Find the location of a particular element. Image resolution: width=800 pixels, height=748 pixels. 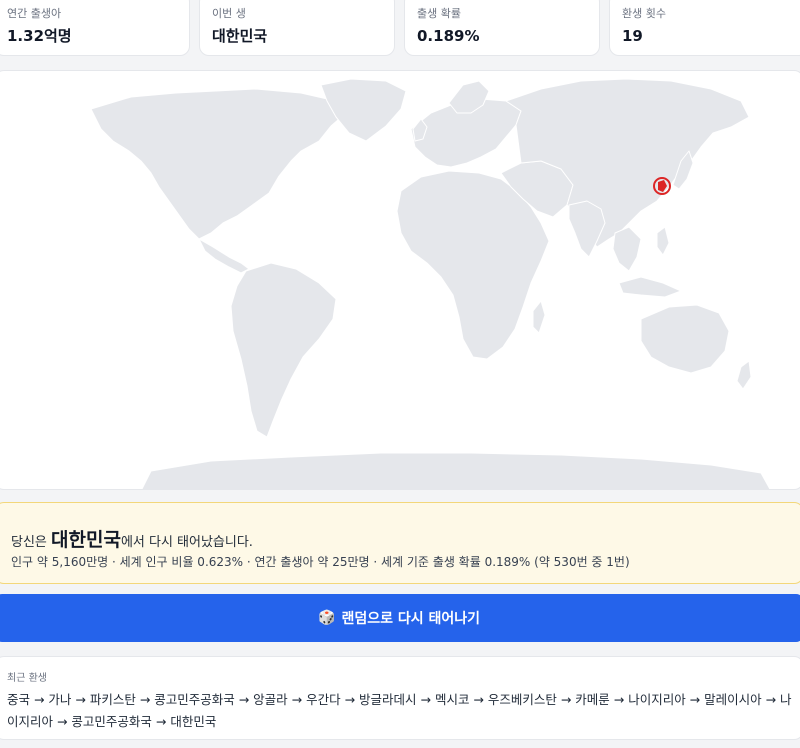

stat-value: 19 is located at coordinates (632, 36).